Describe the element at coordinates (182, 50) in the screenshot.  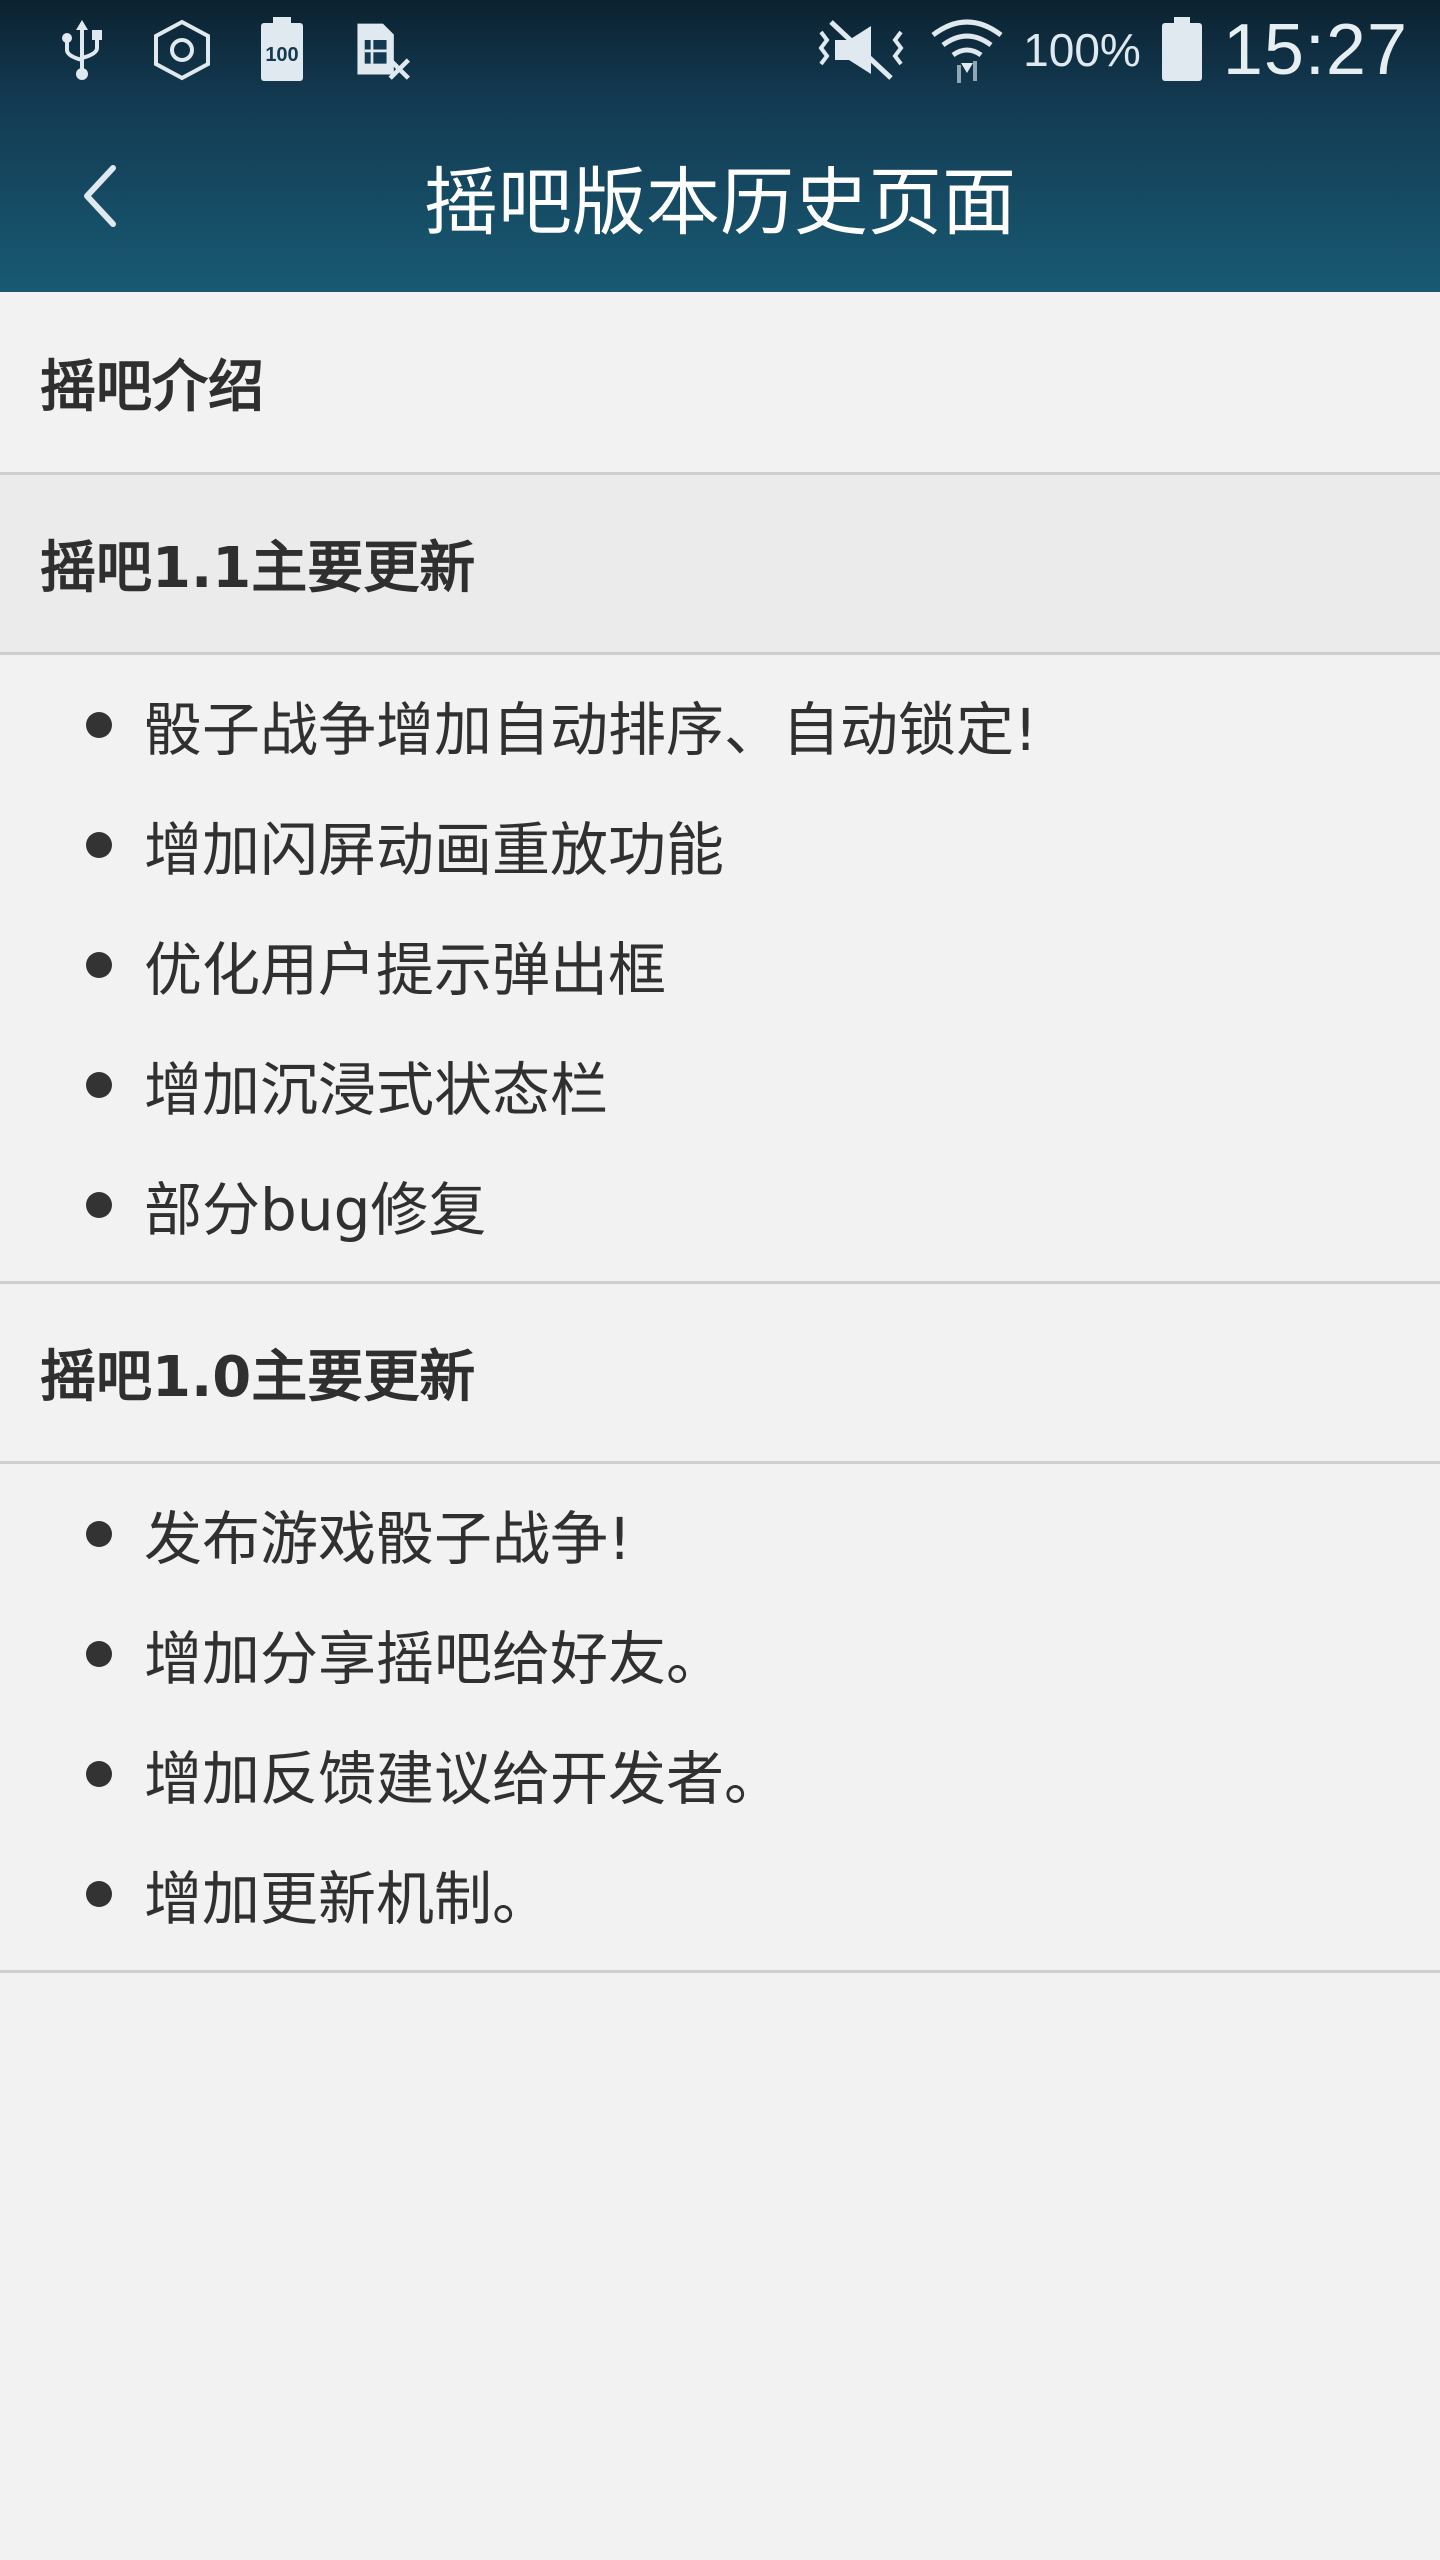
I see `hexagon-icon` at that location.